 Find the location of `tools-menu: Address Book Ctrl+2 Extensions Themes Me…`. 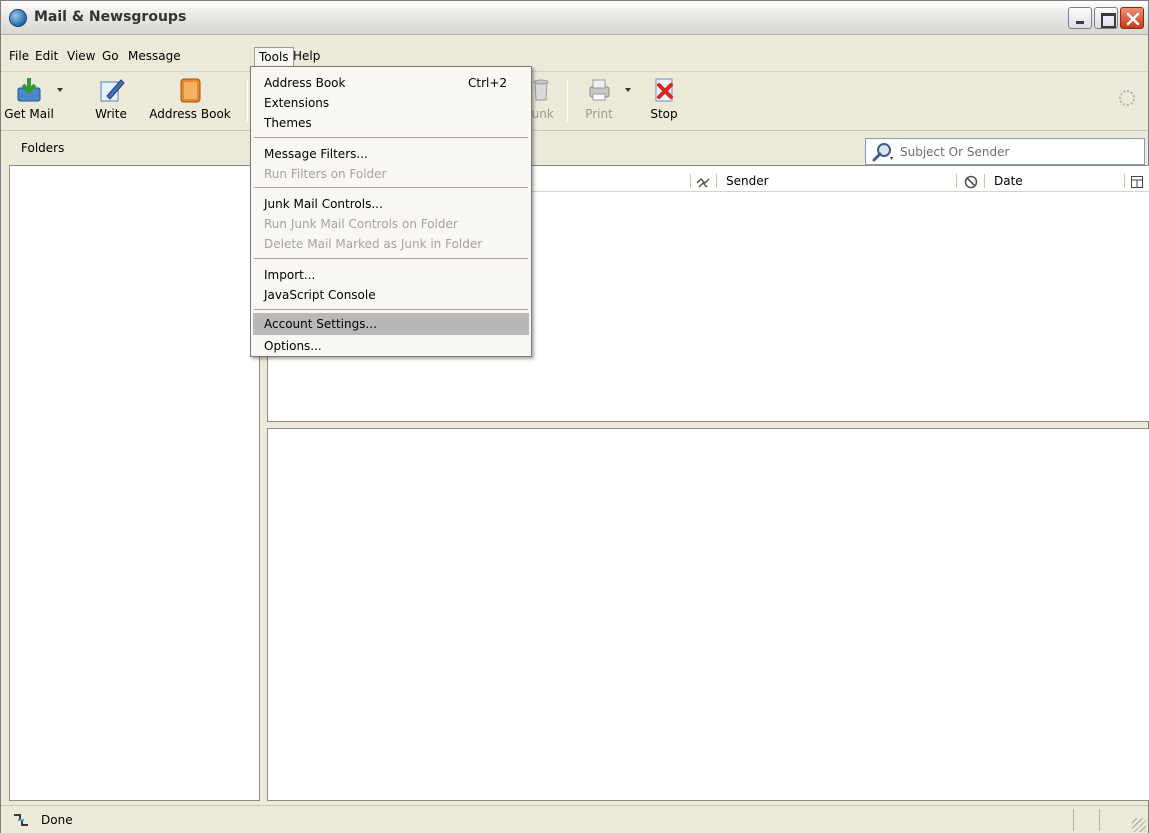

tools-menu: Address Book Ctrl+2 Extensions Themes Me… is located at coordinates (391, 211).